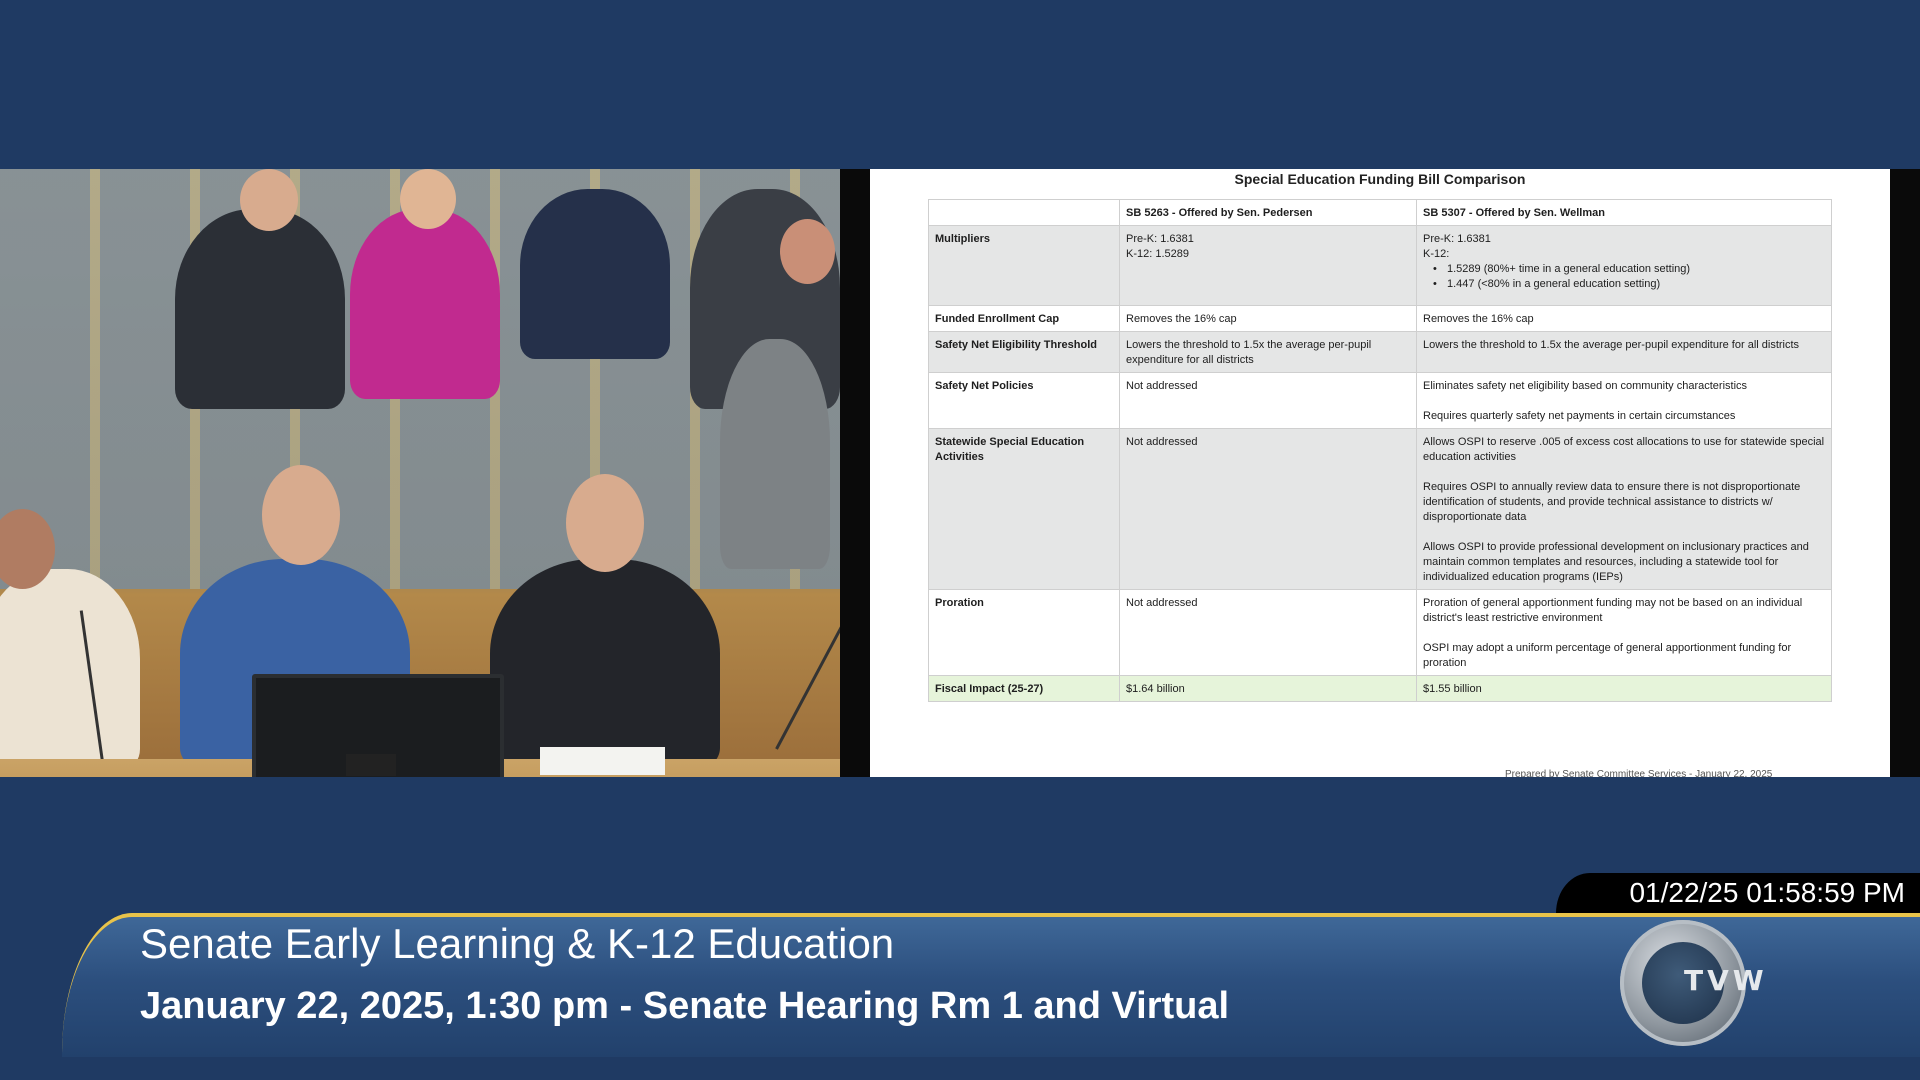 This screenshot has height=1080, width=1920. I want to click on sb5307-cell: $1.55 billion, so click(1624, 688).